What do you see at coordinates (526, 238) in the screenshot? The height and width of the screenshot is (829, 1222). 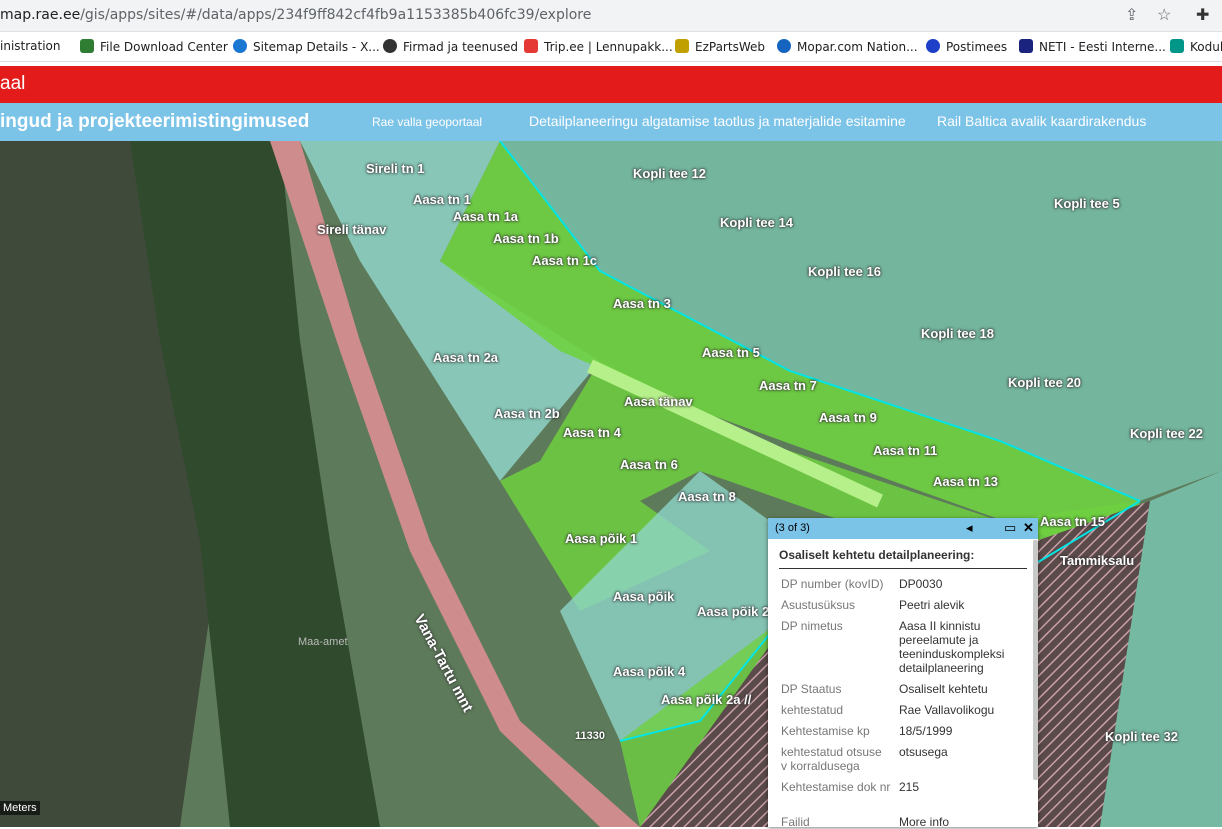 I see `map-label: Aasa tn 1b` at bounding box center [526, 238].